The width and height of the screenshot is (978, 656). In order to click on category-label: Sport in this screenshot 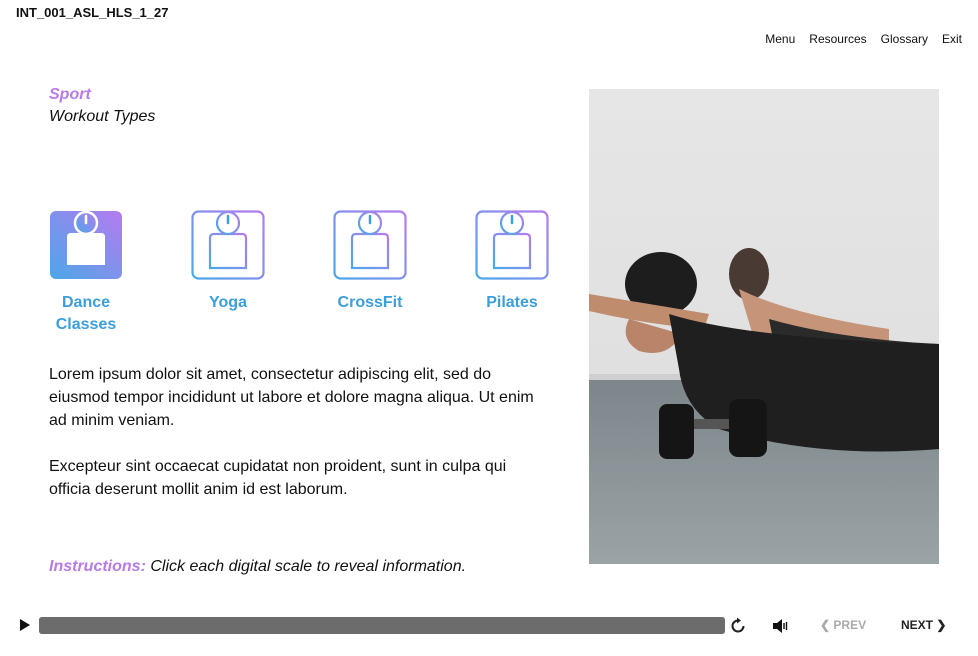, I will do `click(70, 94)`.